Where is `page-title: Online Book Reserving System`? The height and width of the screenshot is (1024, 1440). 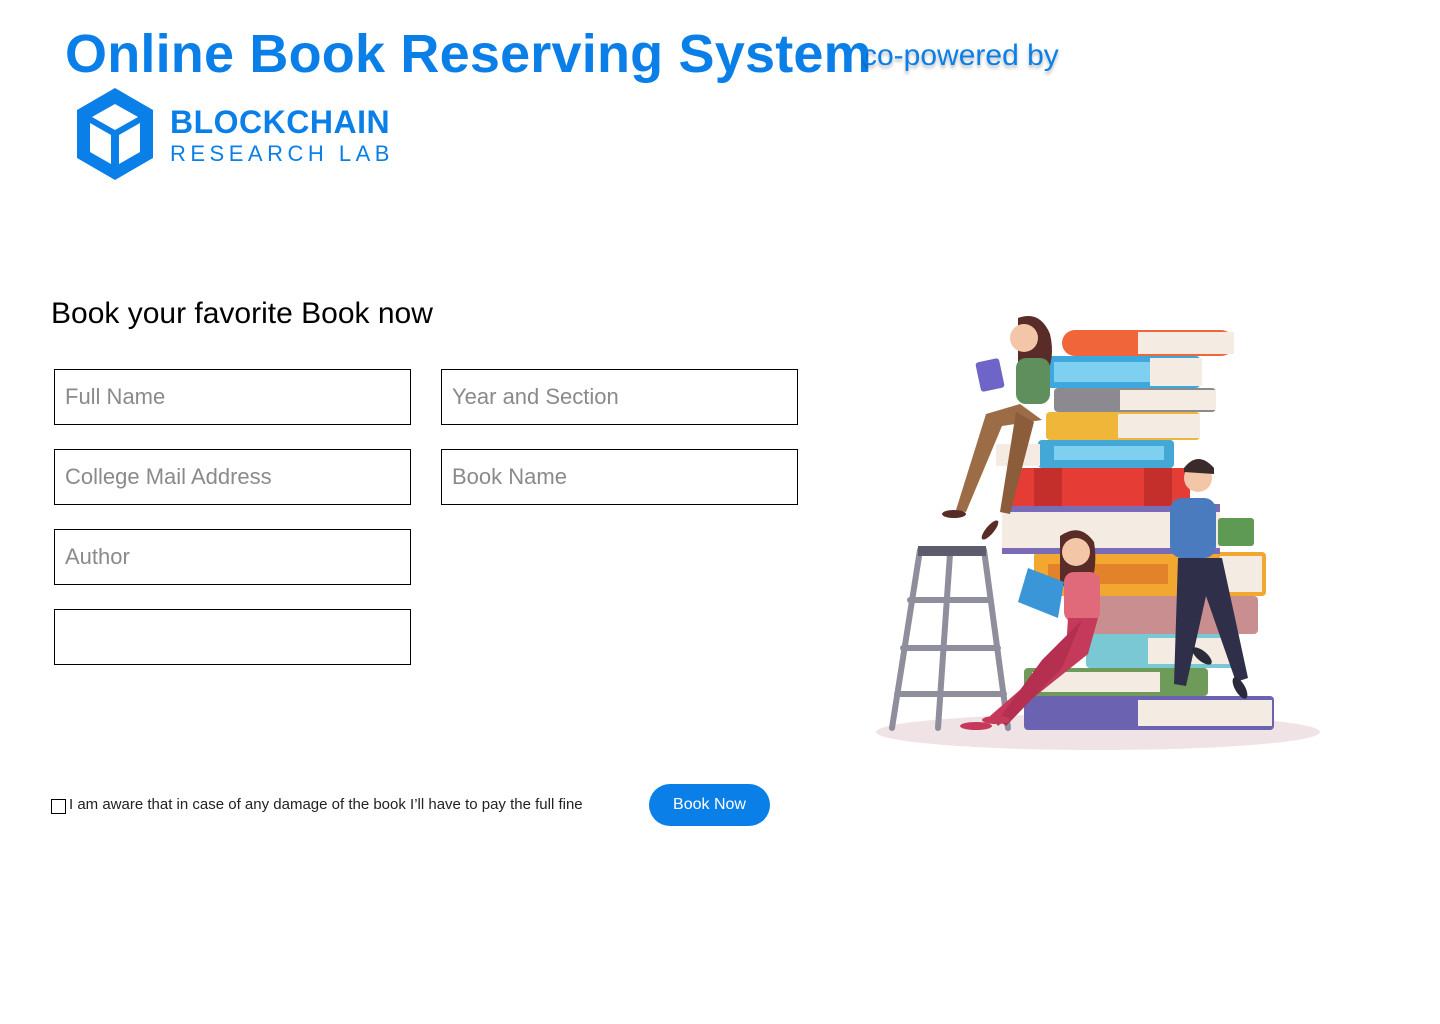
page-title: Online Book Reserving System is located at coordinates (468, 54).